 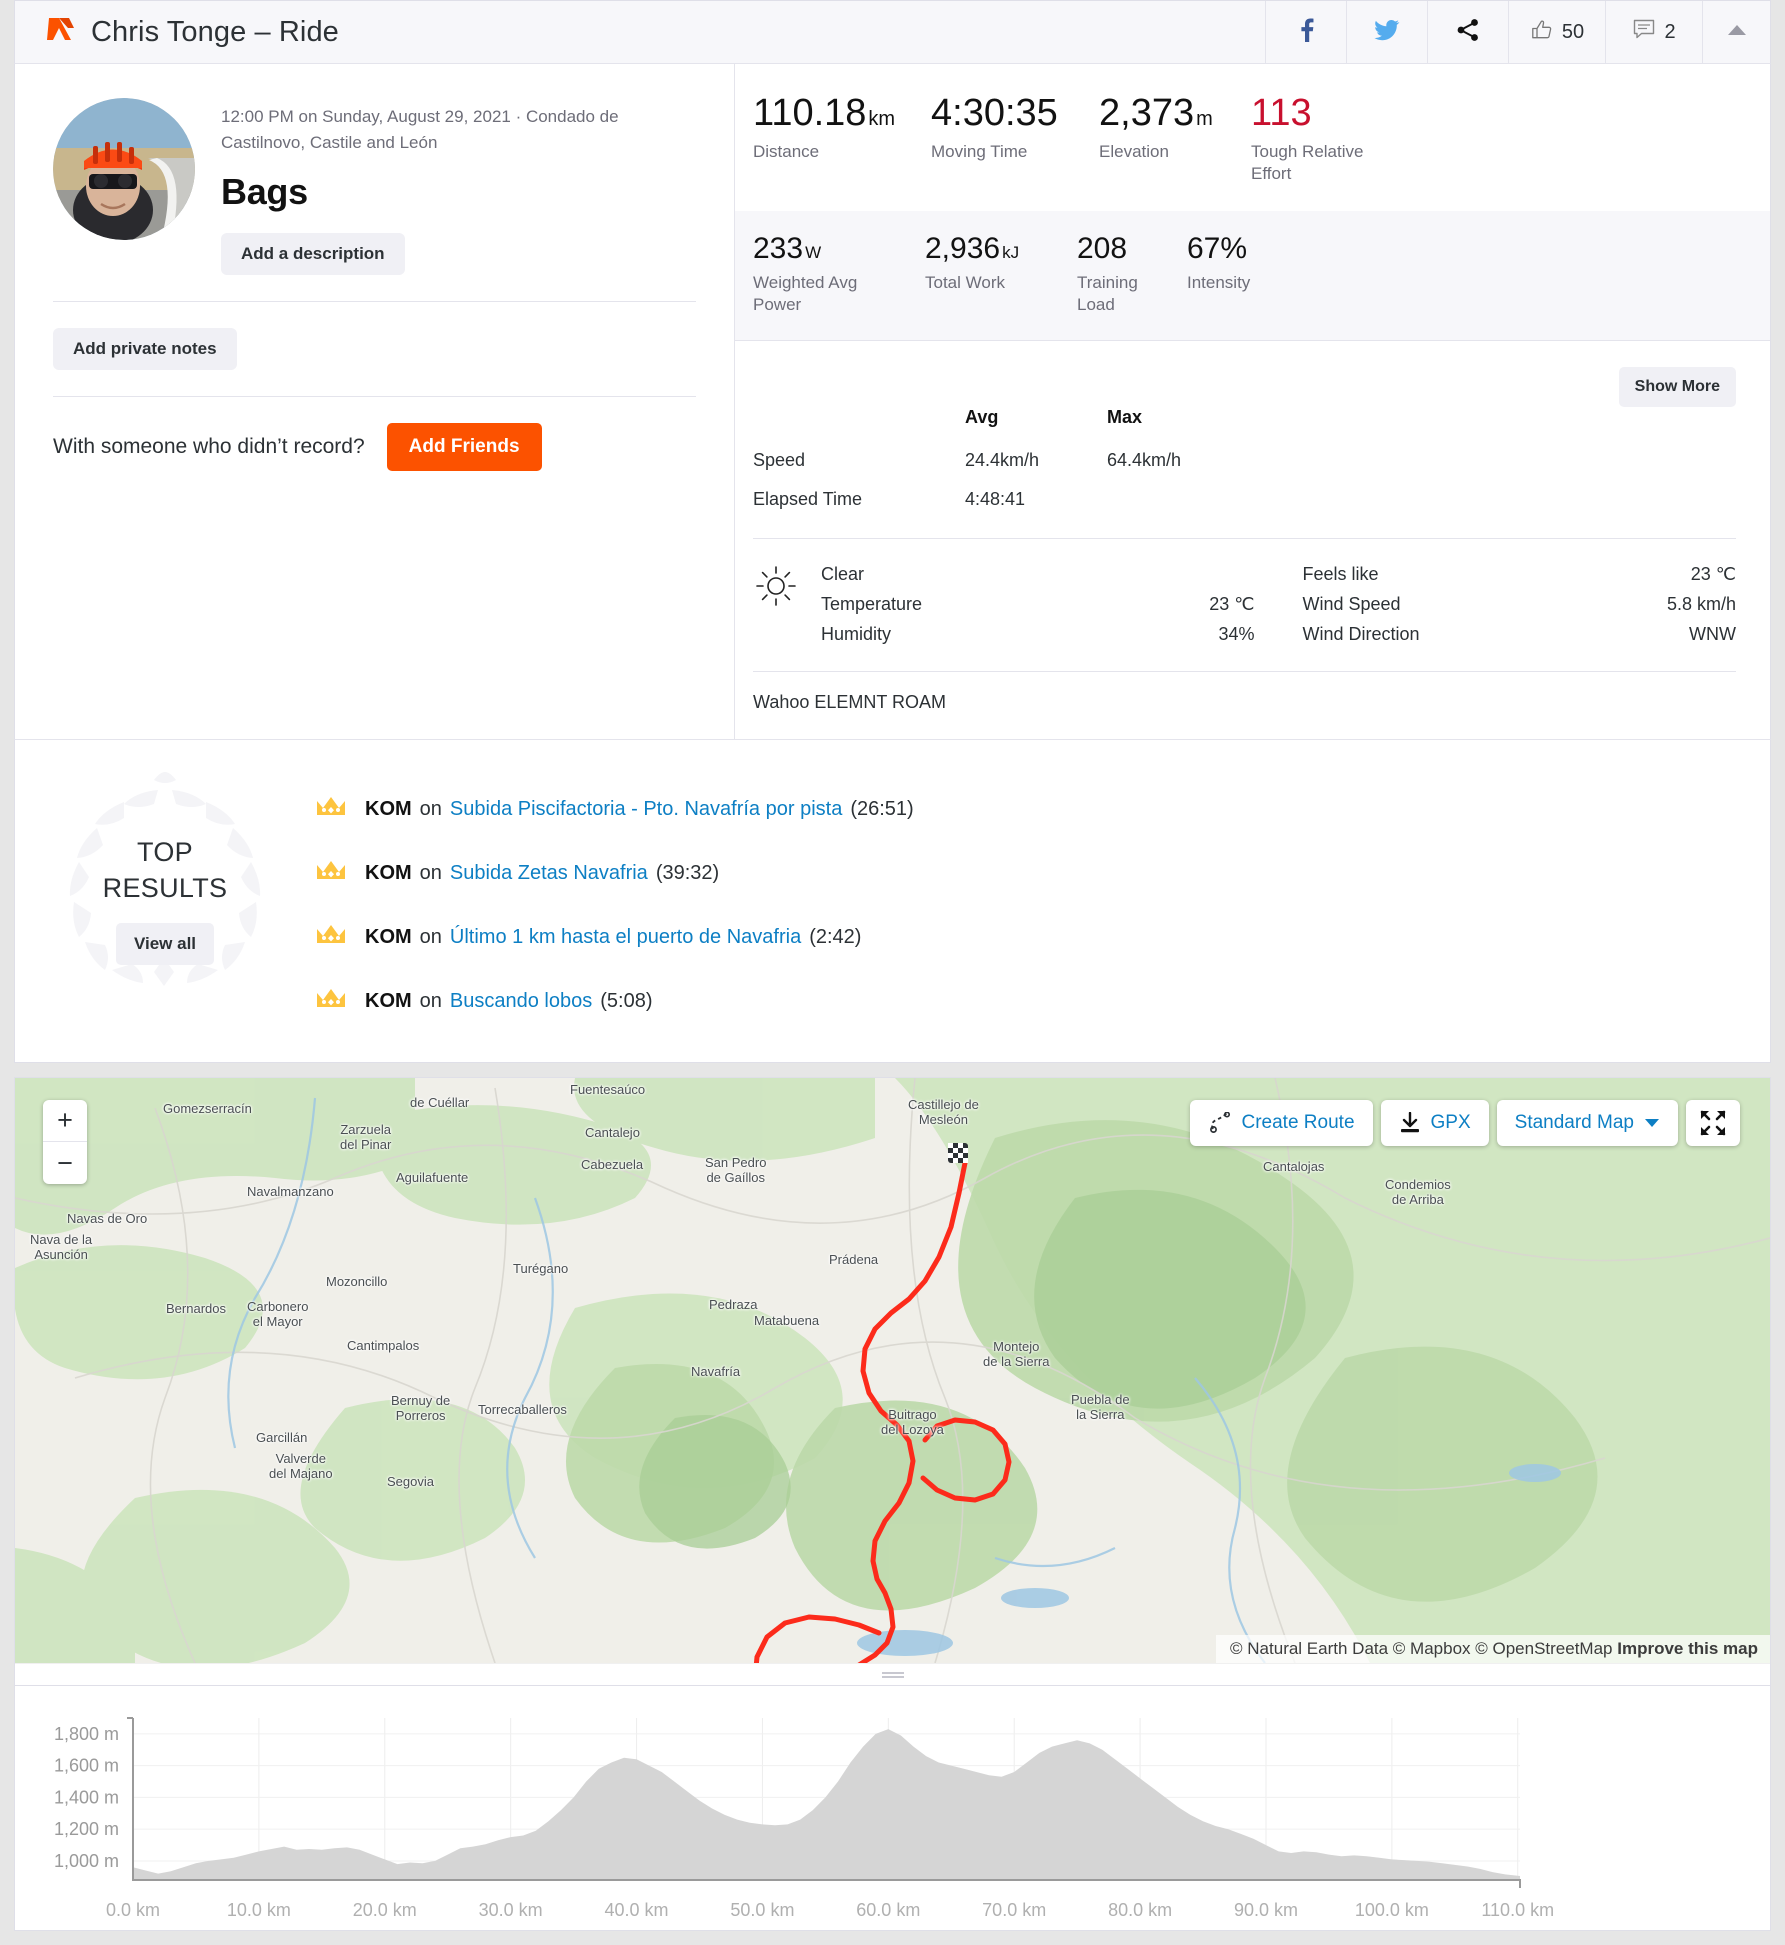 I want to click on gpx-label: GPX, so click(x=1450, y=1123).